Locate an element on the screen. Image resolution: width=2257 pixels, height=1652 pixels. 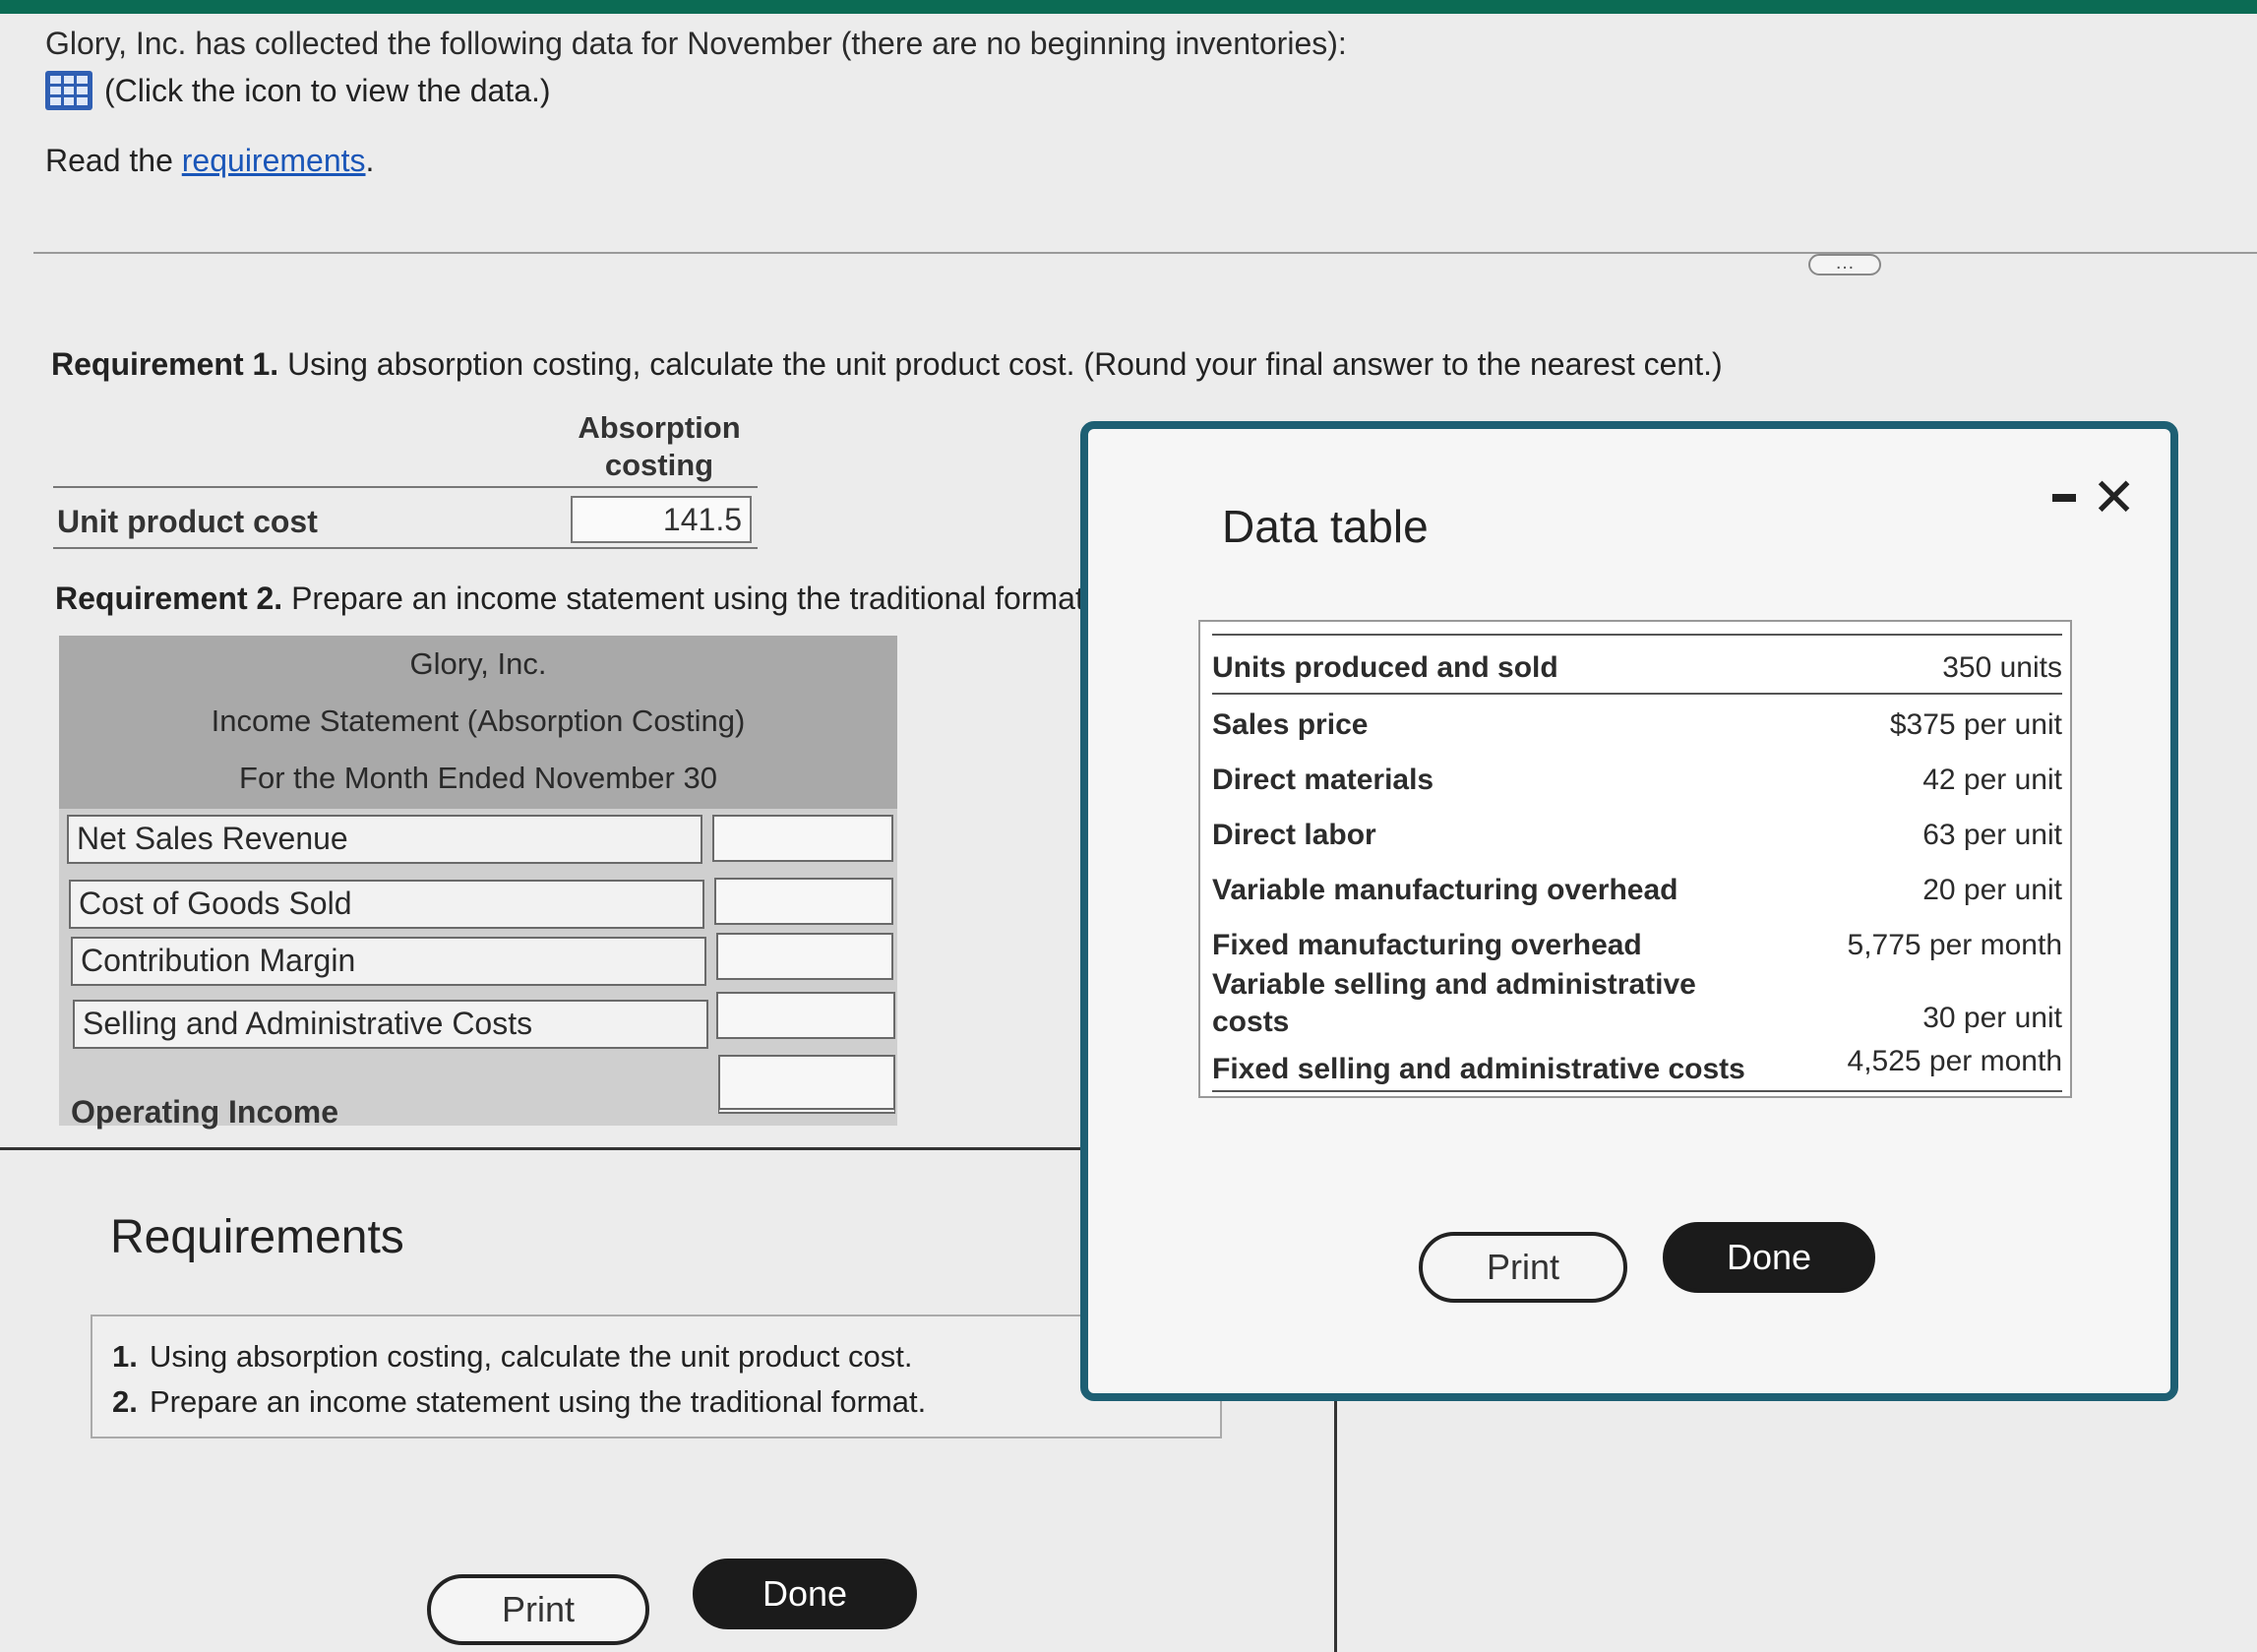
read-suffix: . is located at coordinates (370, 160).